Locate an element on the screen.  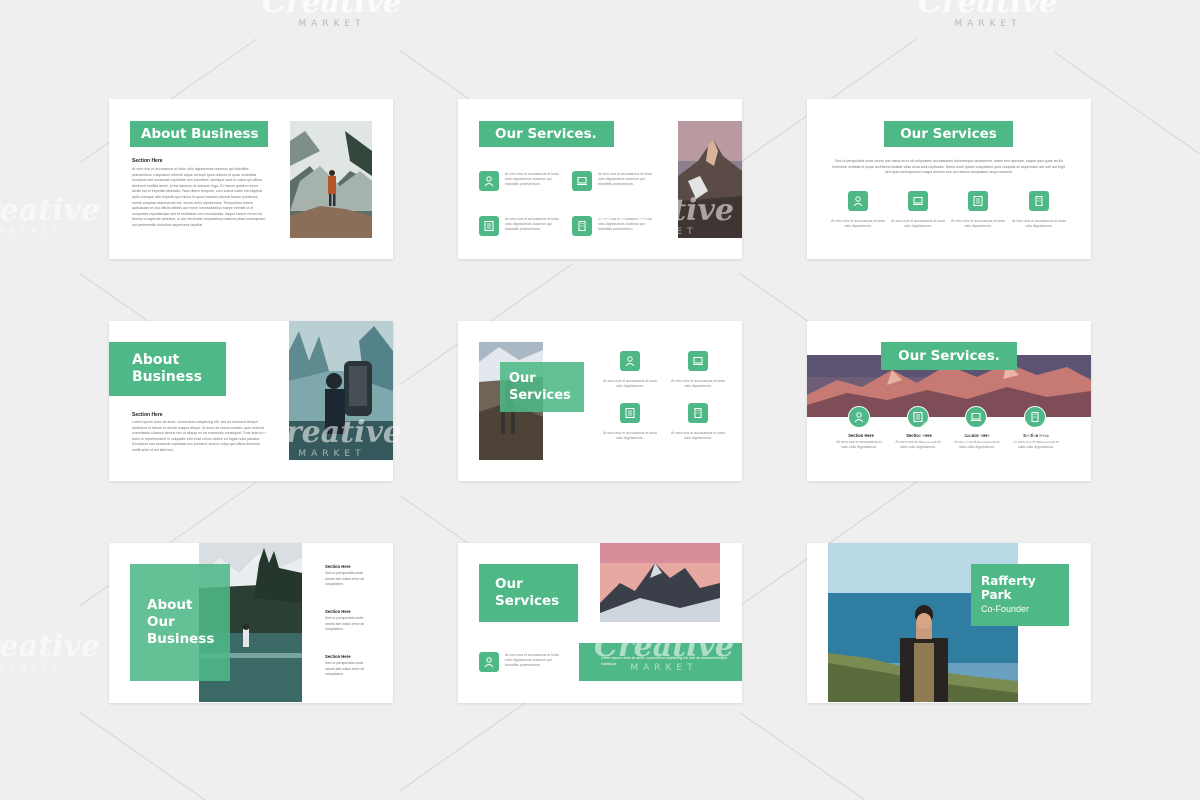
member-role: Co-Founder is located at coordinates (1005, 609).